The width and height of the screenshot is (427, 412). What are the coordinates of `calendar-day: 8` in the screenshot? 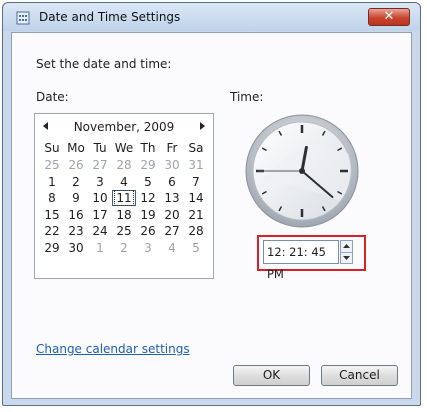 It's located at (52, 198).